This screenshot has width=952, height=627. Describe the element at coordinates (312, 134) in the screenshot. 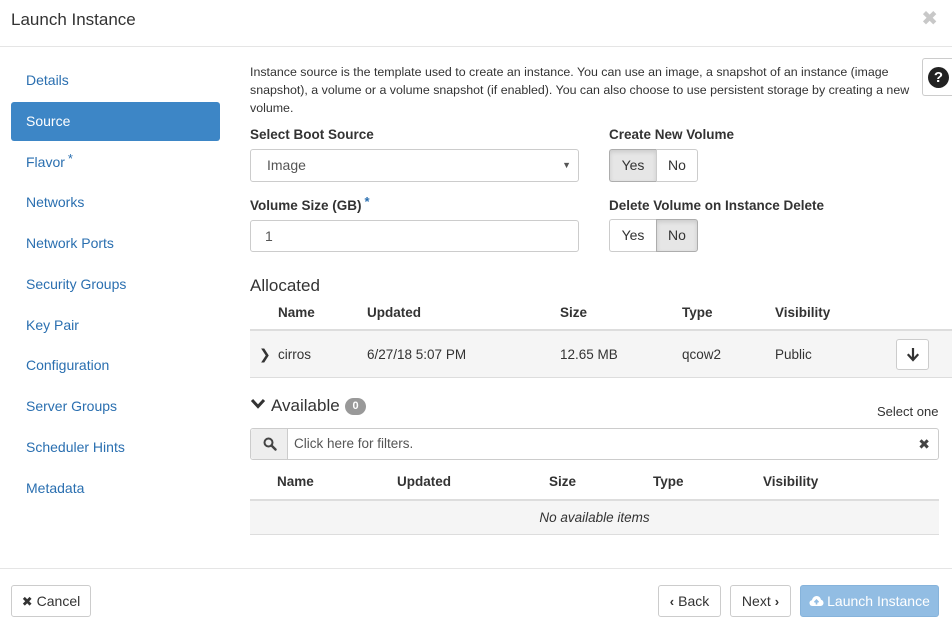

I see `boot-source-label: Select Boot Source` at that location.